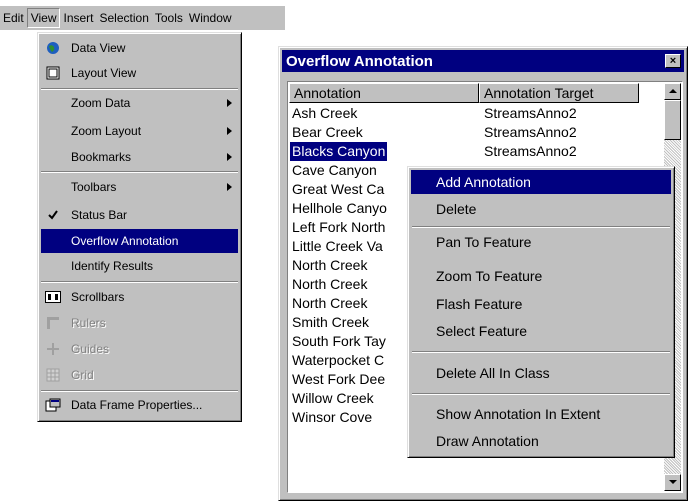 The image size is (691, 504). Describe the element at coordinates (541, 304) in the screenshot. I see `context-item-flash-feature: Flash Feature` at that location.